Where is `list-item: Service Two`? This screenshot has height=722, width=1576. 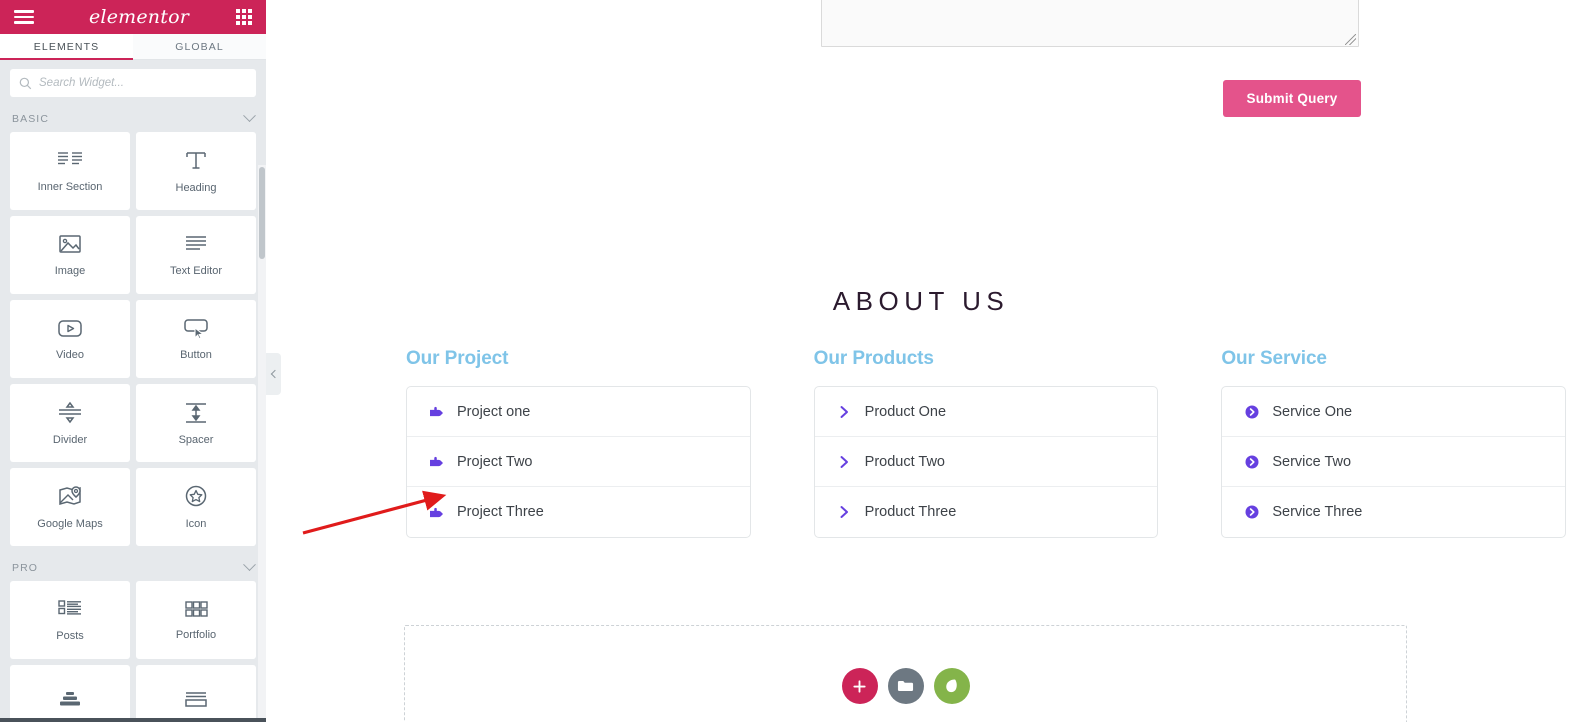
list-item: Service Two is located at coordinates (1393, 462).